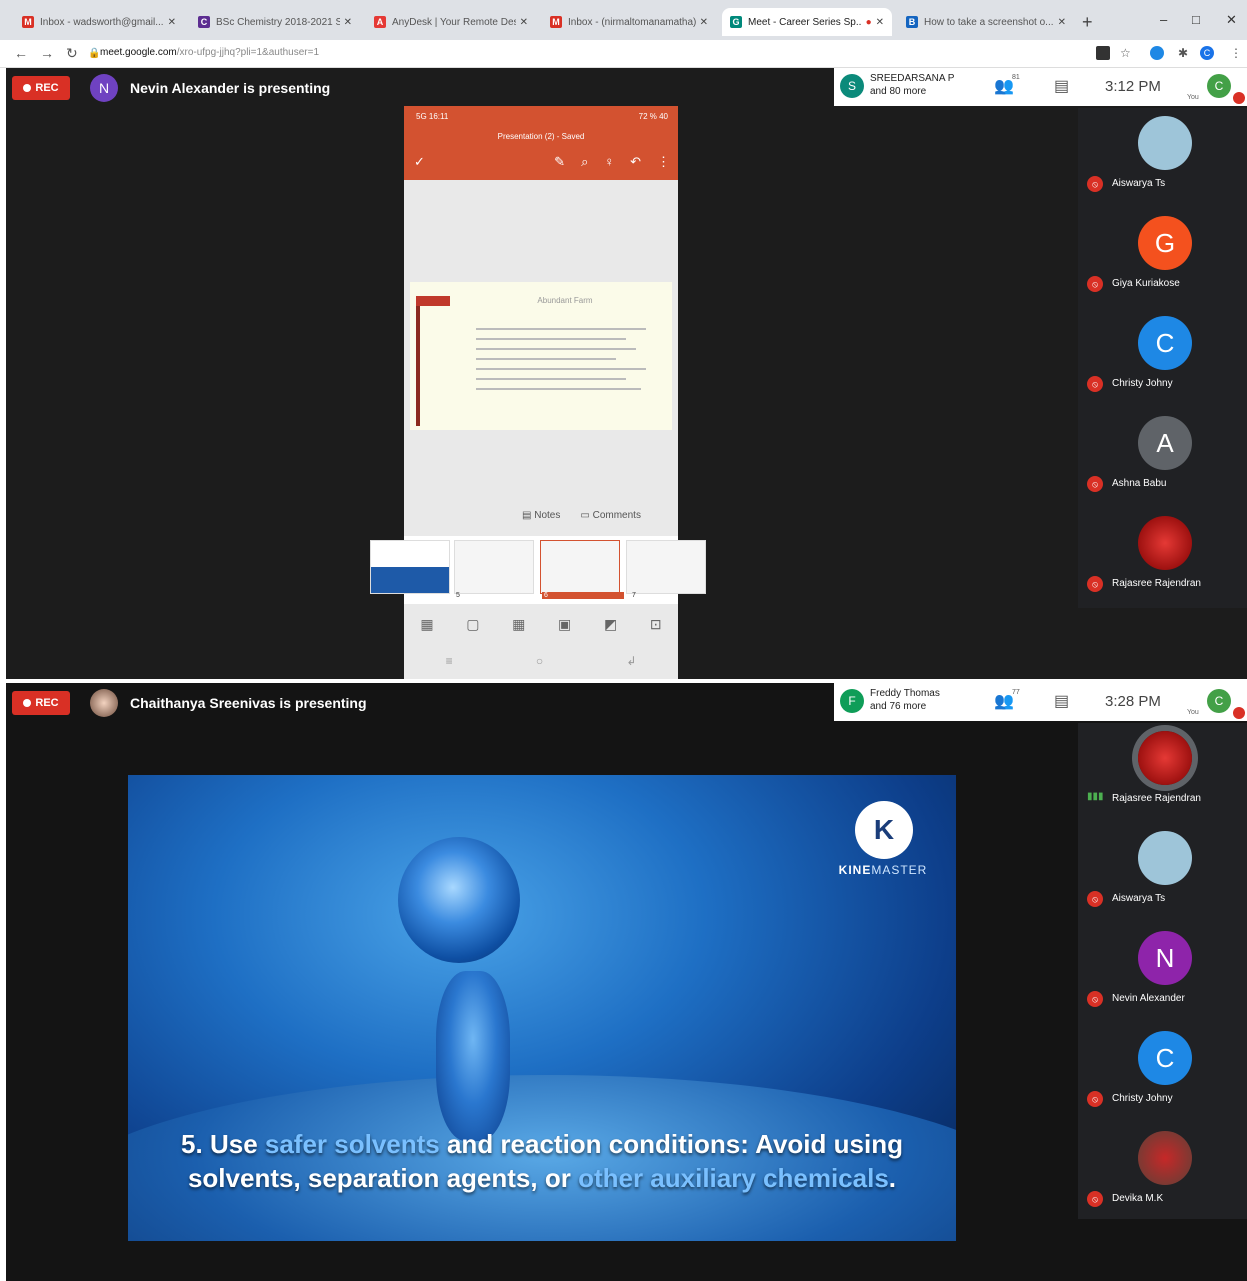 This screenshot has width=1247, height=1281. Describe the element at coordinates (539, 661) in the screenshot. I see `home-icon: ○` at that location.